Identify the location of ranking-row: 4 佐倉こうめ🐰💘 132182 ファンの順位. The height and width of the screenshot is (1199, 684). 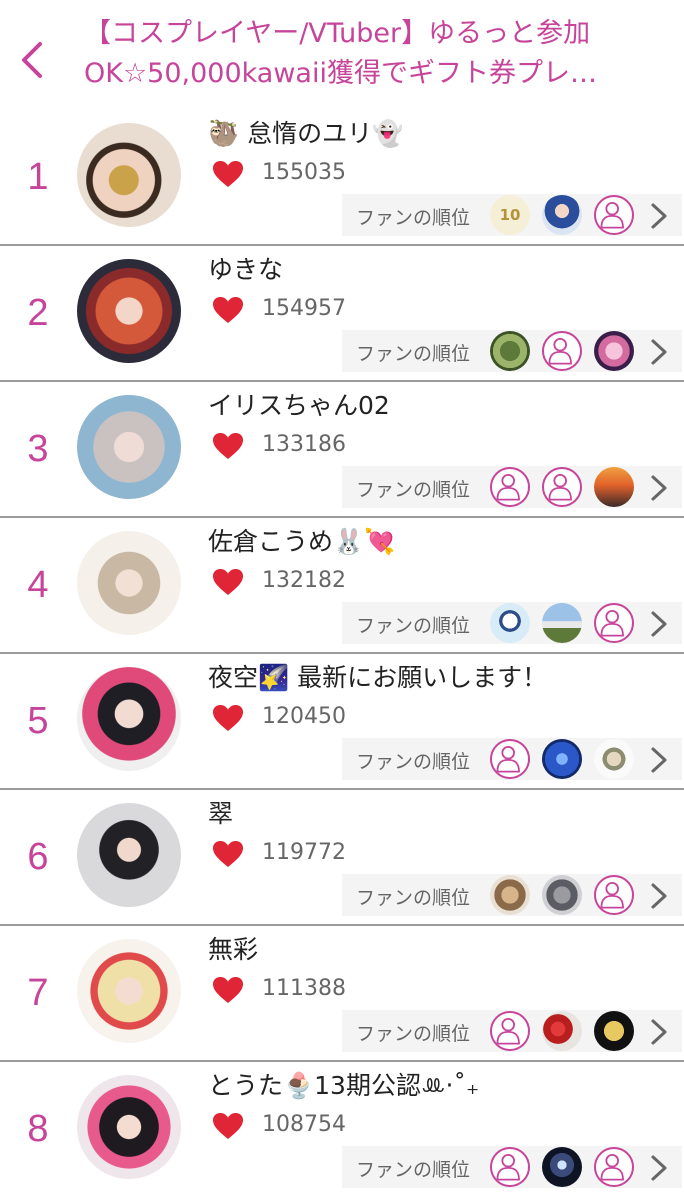
(342, 586).